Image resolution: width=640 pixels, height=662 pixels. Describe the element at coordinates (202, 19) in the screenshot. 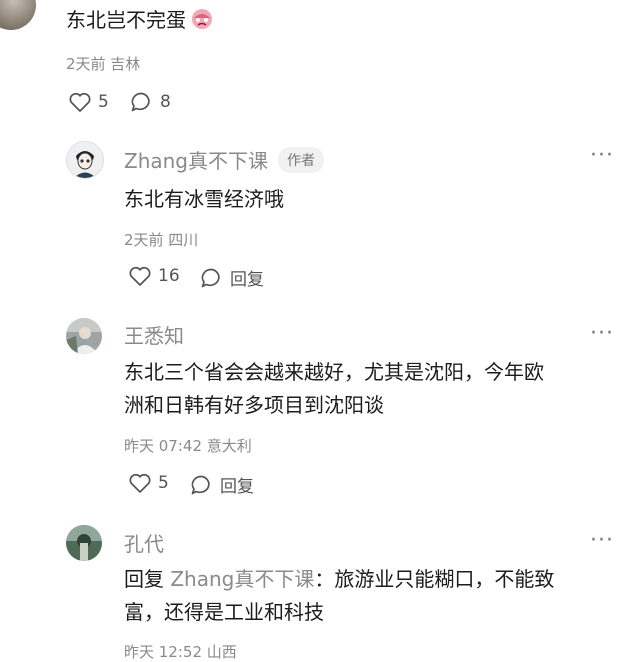

I see `crying-face-emoji` at that location.